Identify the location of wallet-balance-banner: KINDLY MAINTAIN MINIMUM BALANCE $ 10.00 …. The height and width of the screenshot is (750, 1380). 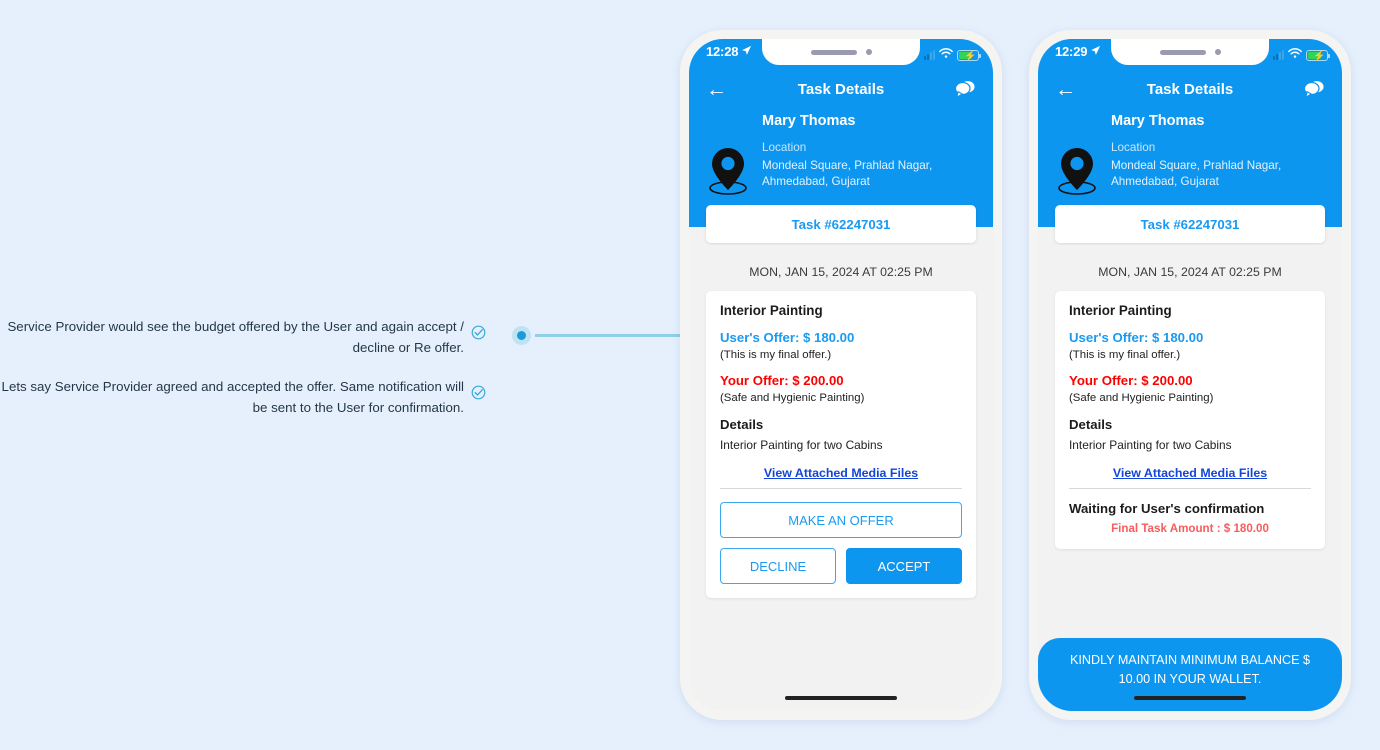
(1190, 674).